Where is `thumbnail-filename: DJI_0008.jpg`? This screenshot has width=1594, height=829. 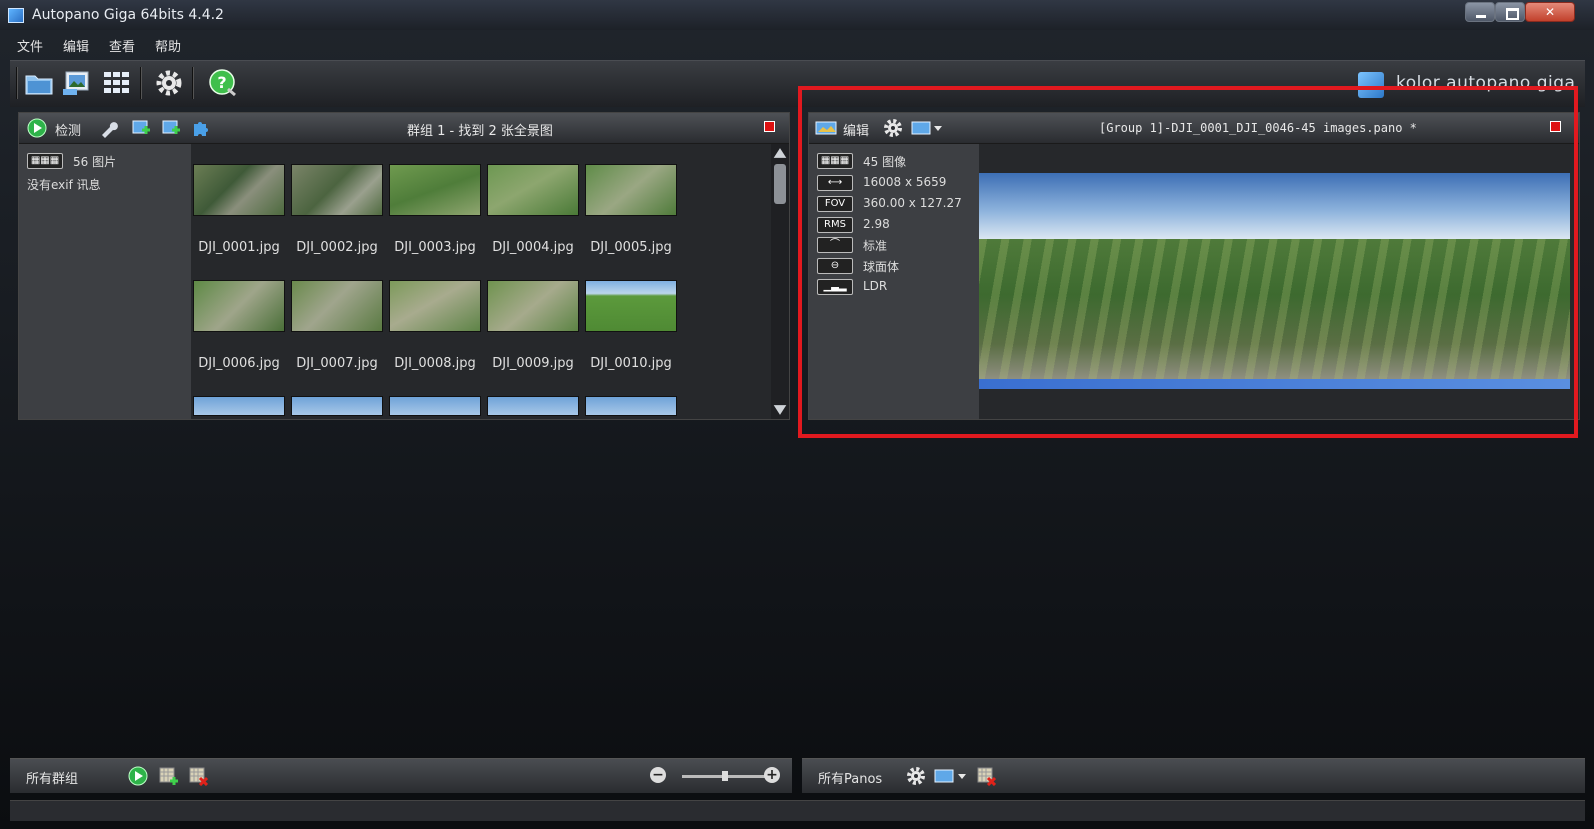 thumbnail-filename: DJI_0008.jpg is located at coordinates (435, 363).